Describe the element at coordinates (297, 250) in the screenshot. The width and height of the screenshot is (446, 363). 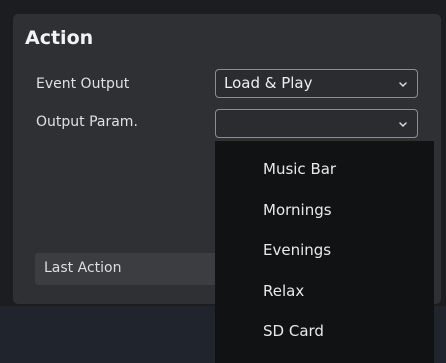
I see `dropdown-option-label: Evenings` at that location.